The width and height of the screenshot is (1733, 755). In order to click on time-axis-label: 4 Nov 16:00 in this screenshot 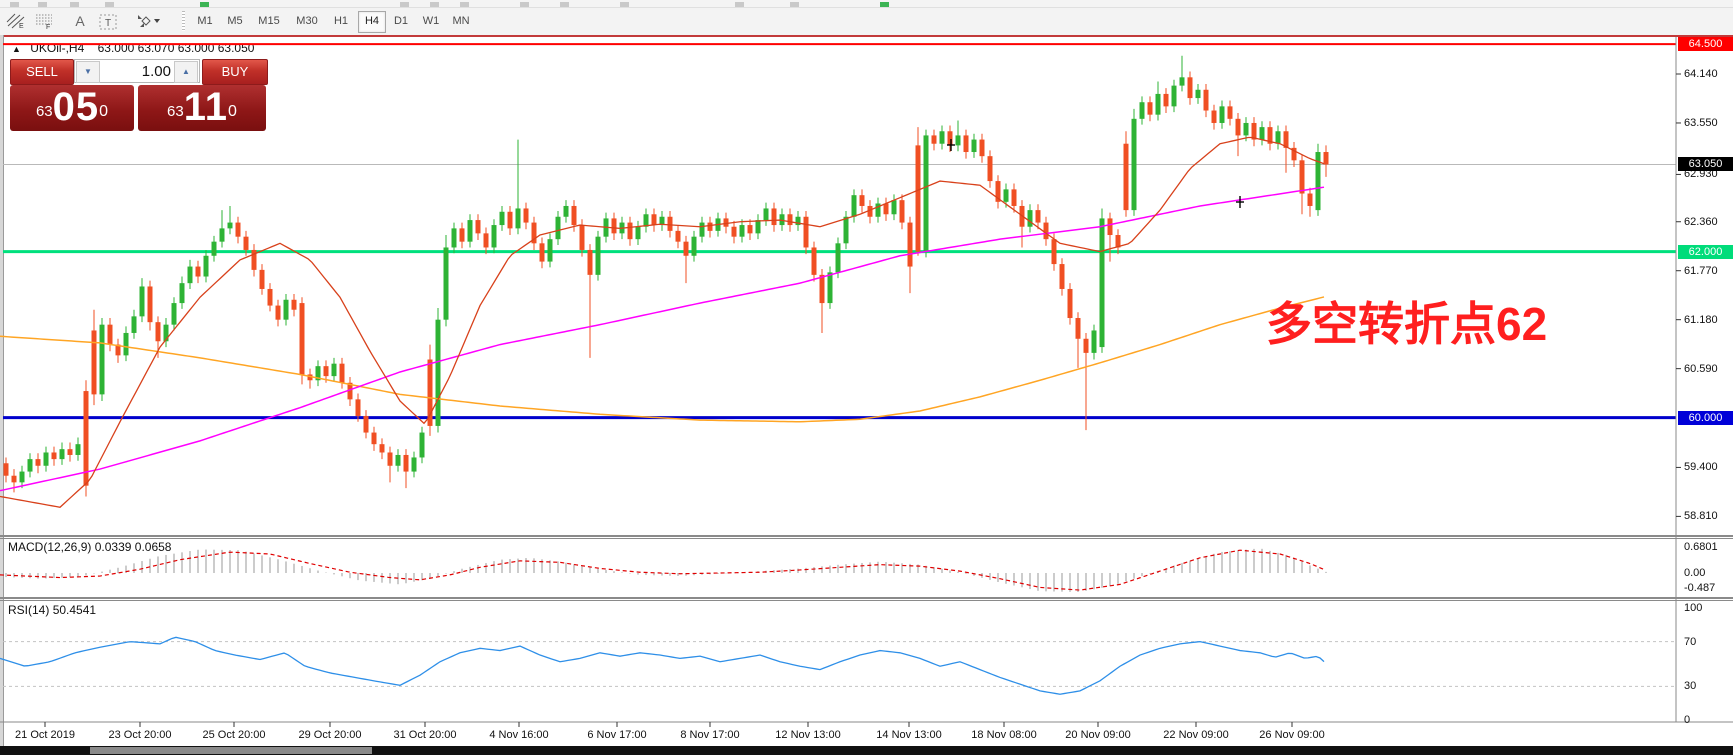, I will do `click(519, 735)`.